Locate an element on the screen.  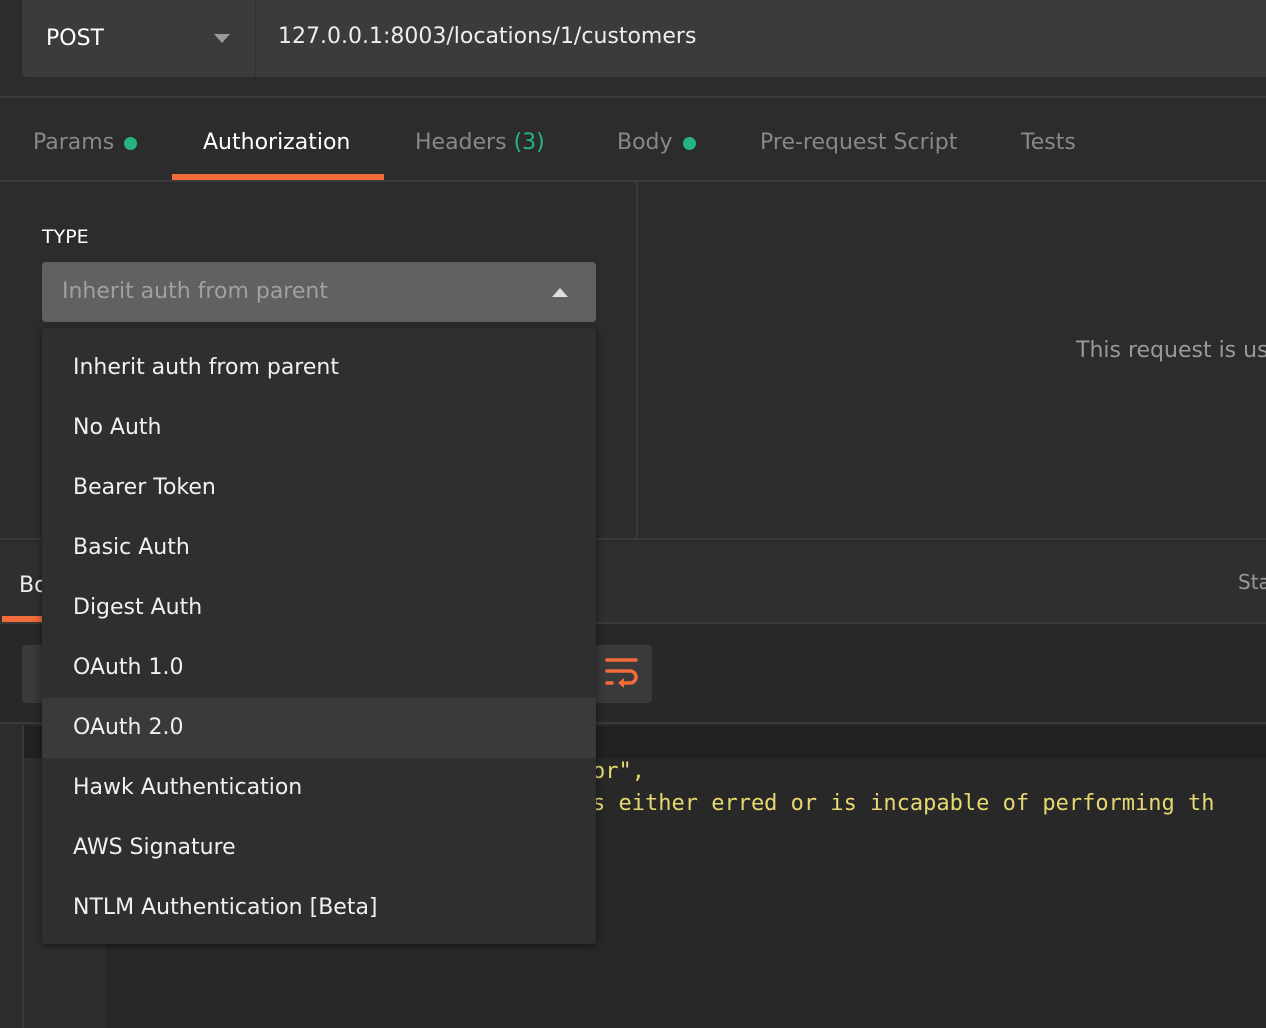
auth-type-select: Inherit auth from parent is located at coordinates (319, 292).